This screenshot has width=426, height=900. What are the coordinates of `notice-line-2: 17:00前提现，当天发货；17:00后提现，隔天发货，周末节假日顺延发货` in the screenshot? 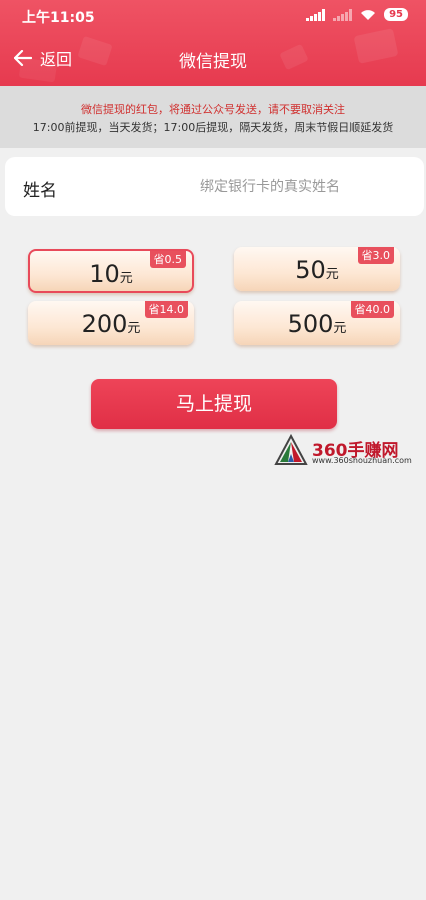 It's located at (213, 127).